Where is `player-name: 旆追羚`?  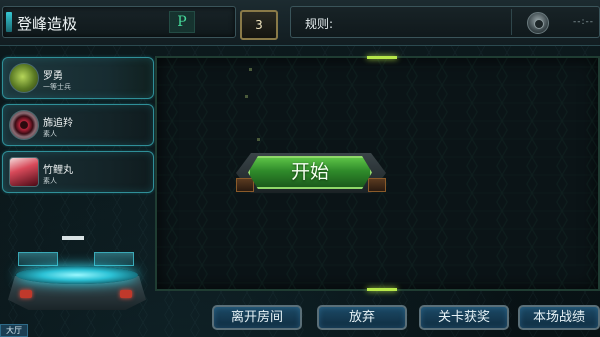
player-name: 旆追羚 is located at coordinates (58, 123).